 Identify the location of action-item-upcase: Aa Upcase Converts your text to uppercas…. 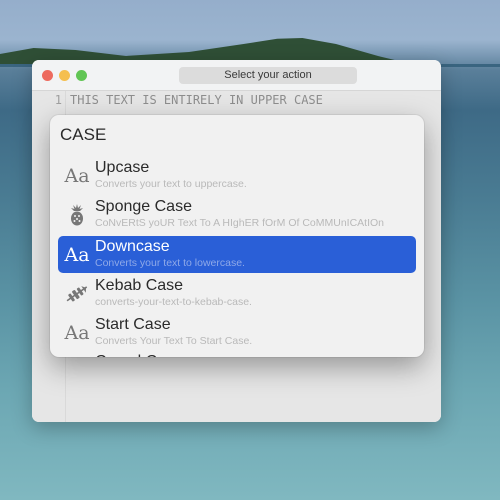
(237, 175).